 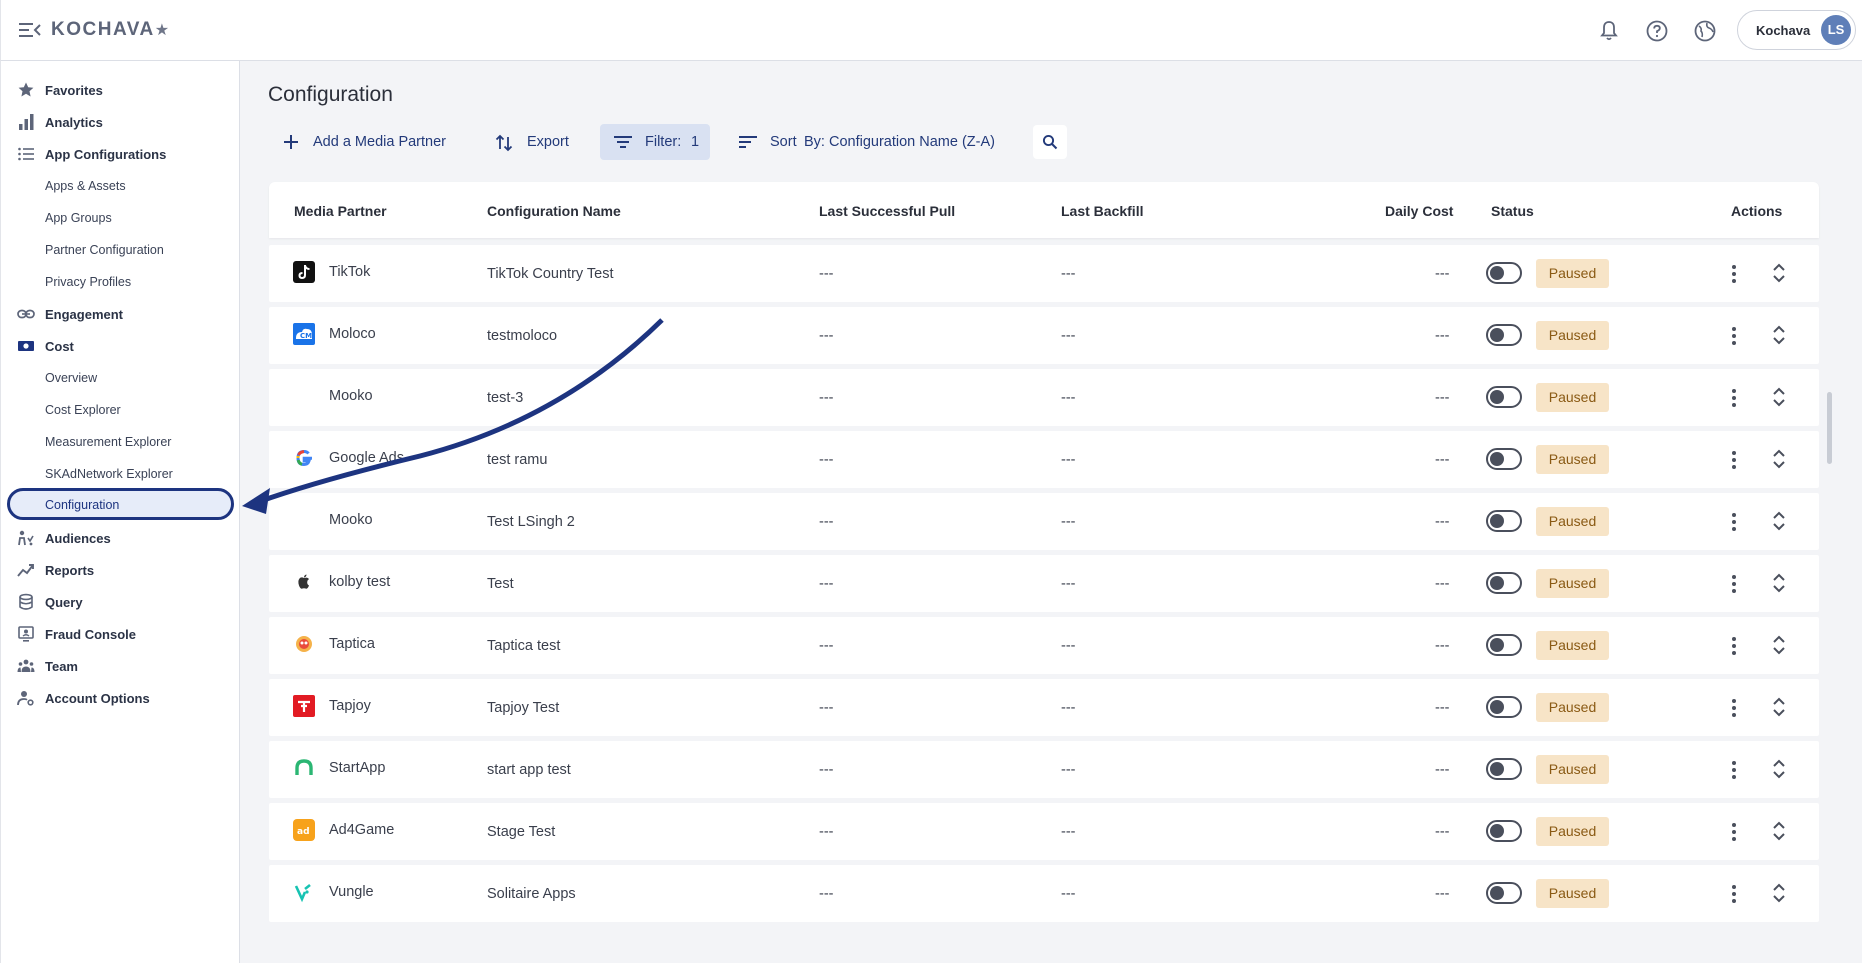 What do you see at coordinates (120, 538) in the screenshot?
I see `sidebar-item-audiences: Audiences` at bounding box center [120, 538].